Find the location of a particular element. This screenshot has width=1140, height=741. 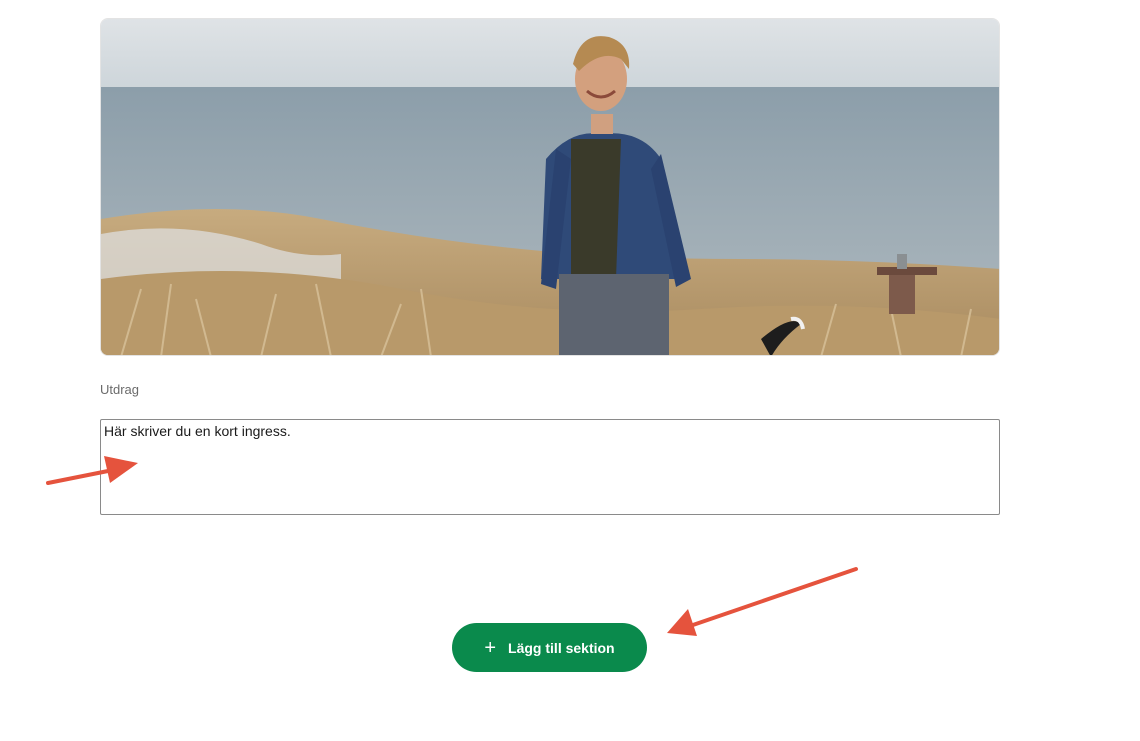

excerpt-label: Utdrag is located at coordinates (120, 389).